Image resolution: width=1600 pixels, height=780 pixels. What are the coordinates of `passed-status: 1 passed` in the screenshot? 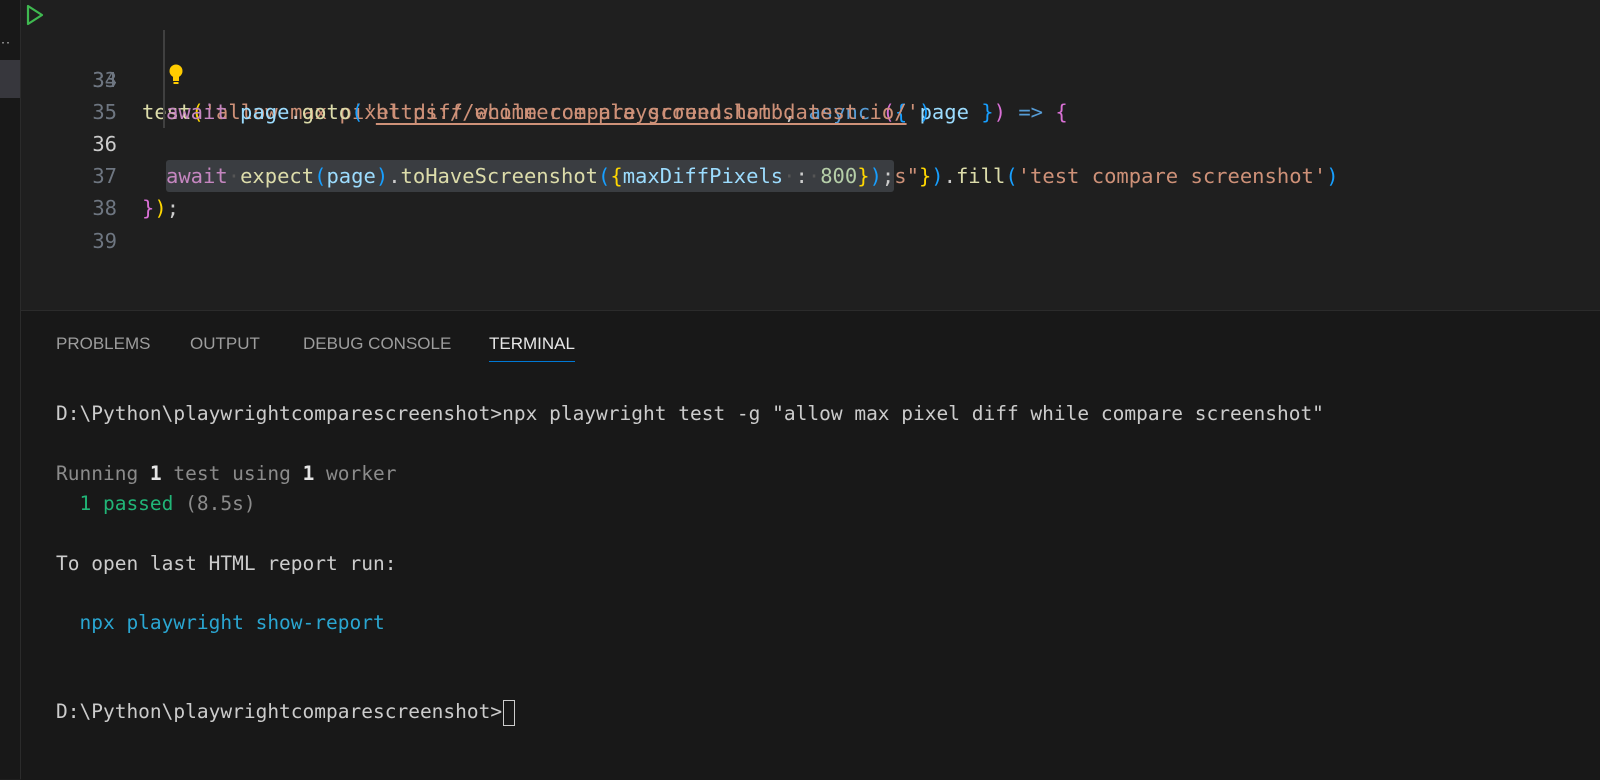 It's located at (115, 503).